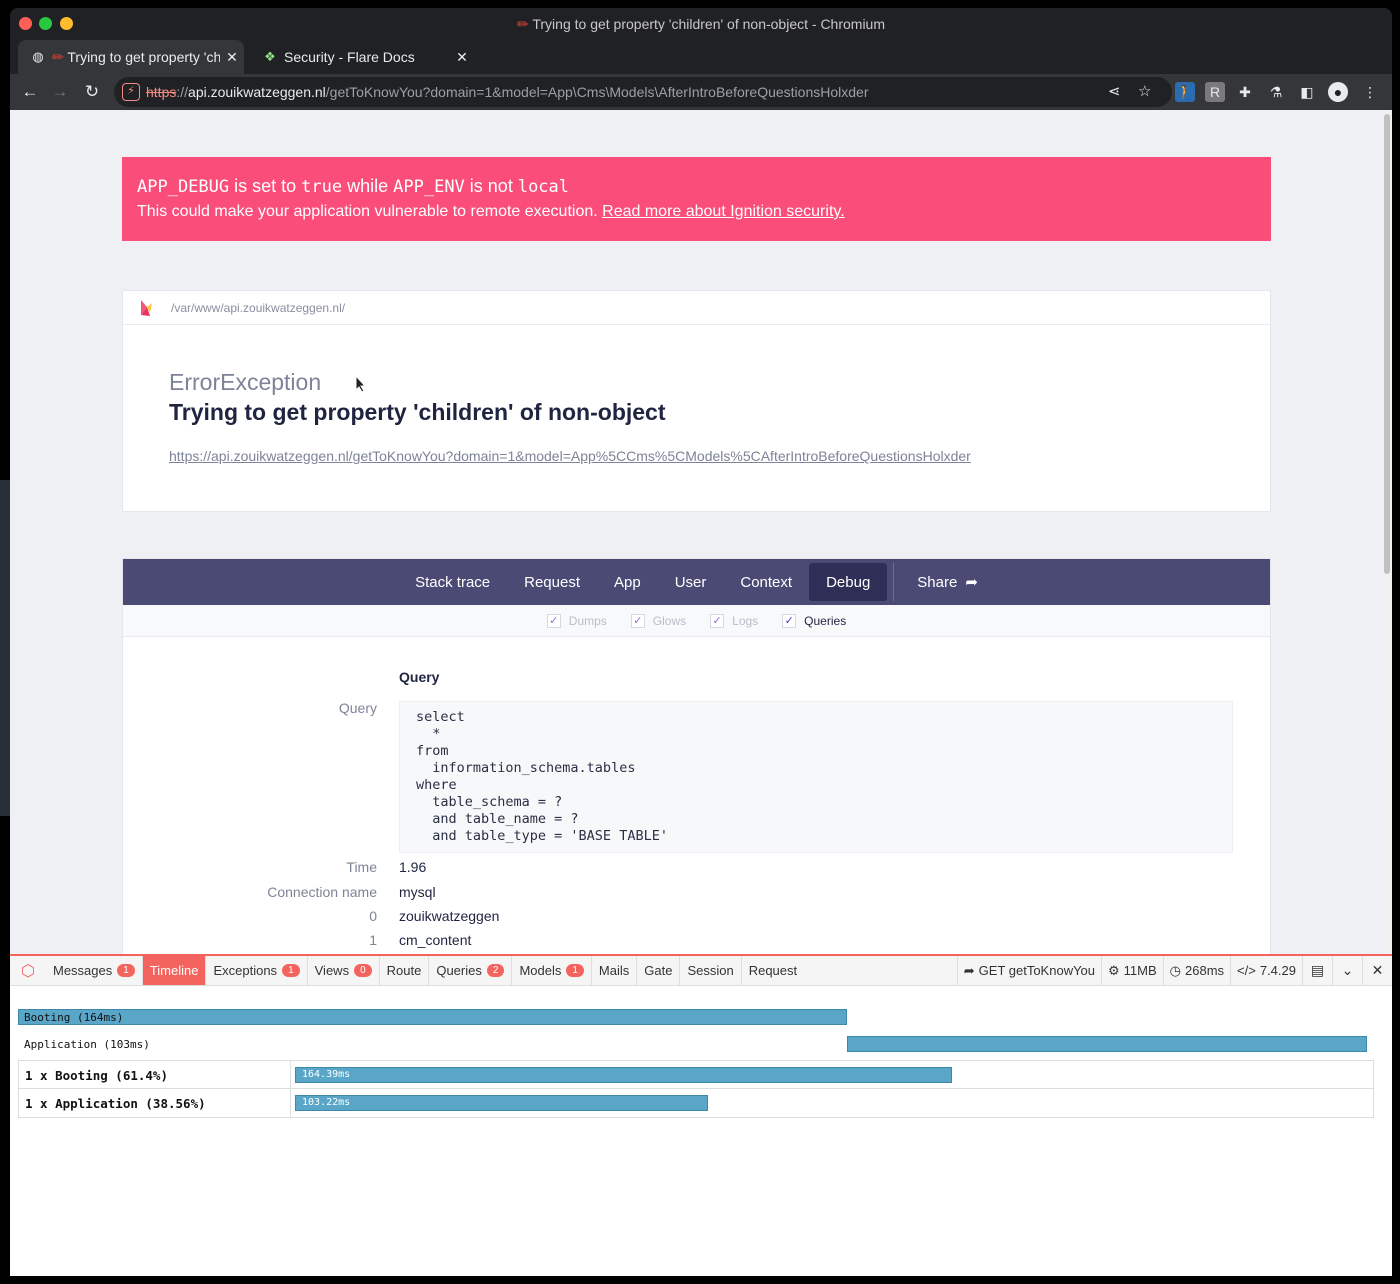 Image resolution: width=1400 pixels, height=1284 pixels. Describe the element at coordinates (131, 92) in the screenshot. I see `insecure-lock-icon: ⚡` at that location.